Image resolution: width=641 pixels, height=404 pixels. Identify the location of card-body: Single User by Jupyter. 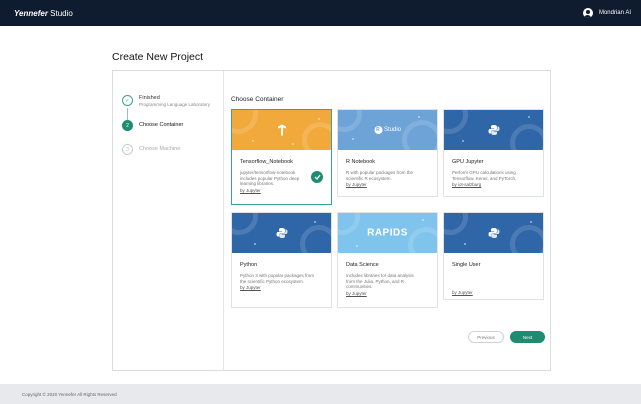
(493, 277).